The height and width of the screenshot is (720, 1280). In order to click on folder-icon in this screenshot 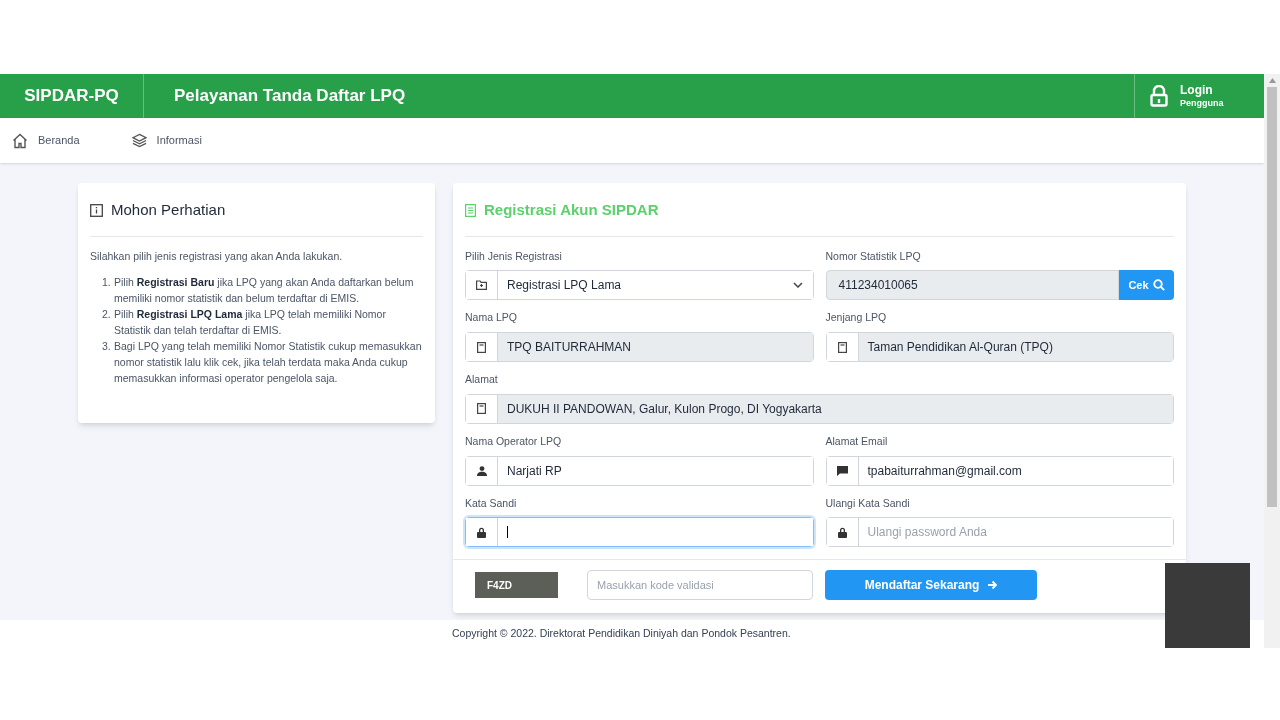, I will do `click(481, 285)`.